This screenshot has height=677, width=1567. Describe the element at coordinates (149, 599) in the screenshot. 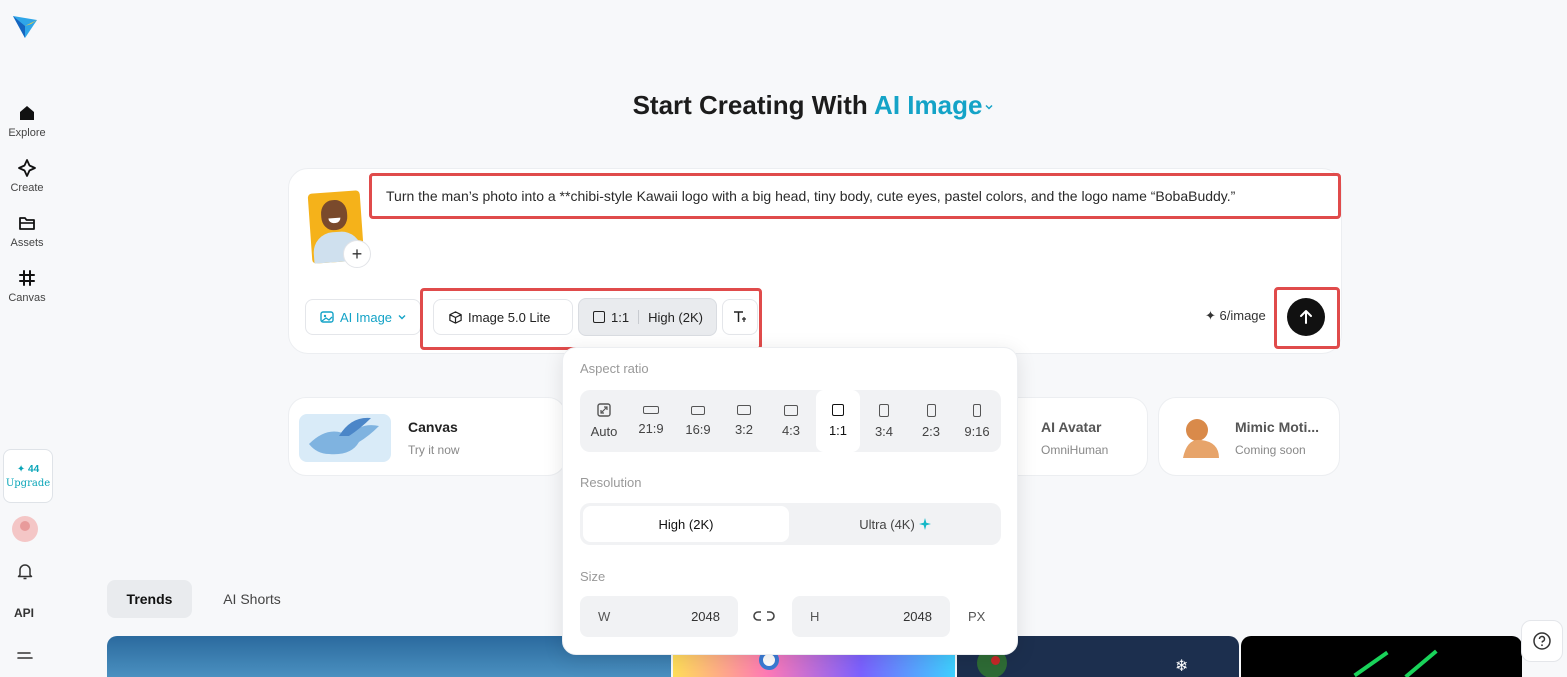

I see `tab-trends: Trends` at that location.